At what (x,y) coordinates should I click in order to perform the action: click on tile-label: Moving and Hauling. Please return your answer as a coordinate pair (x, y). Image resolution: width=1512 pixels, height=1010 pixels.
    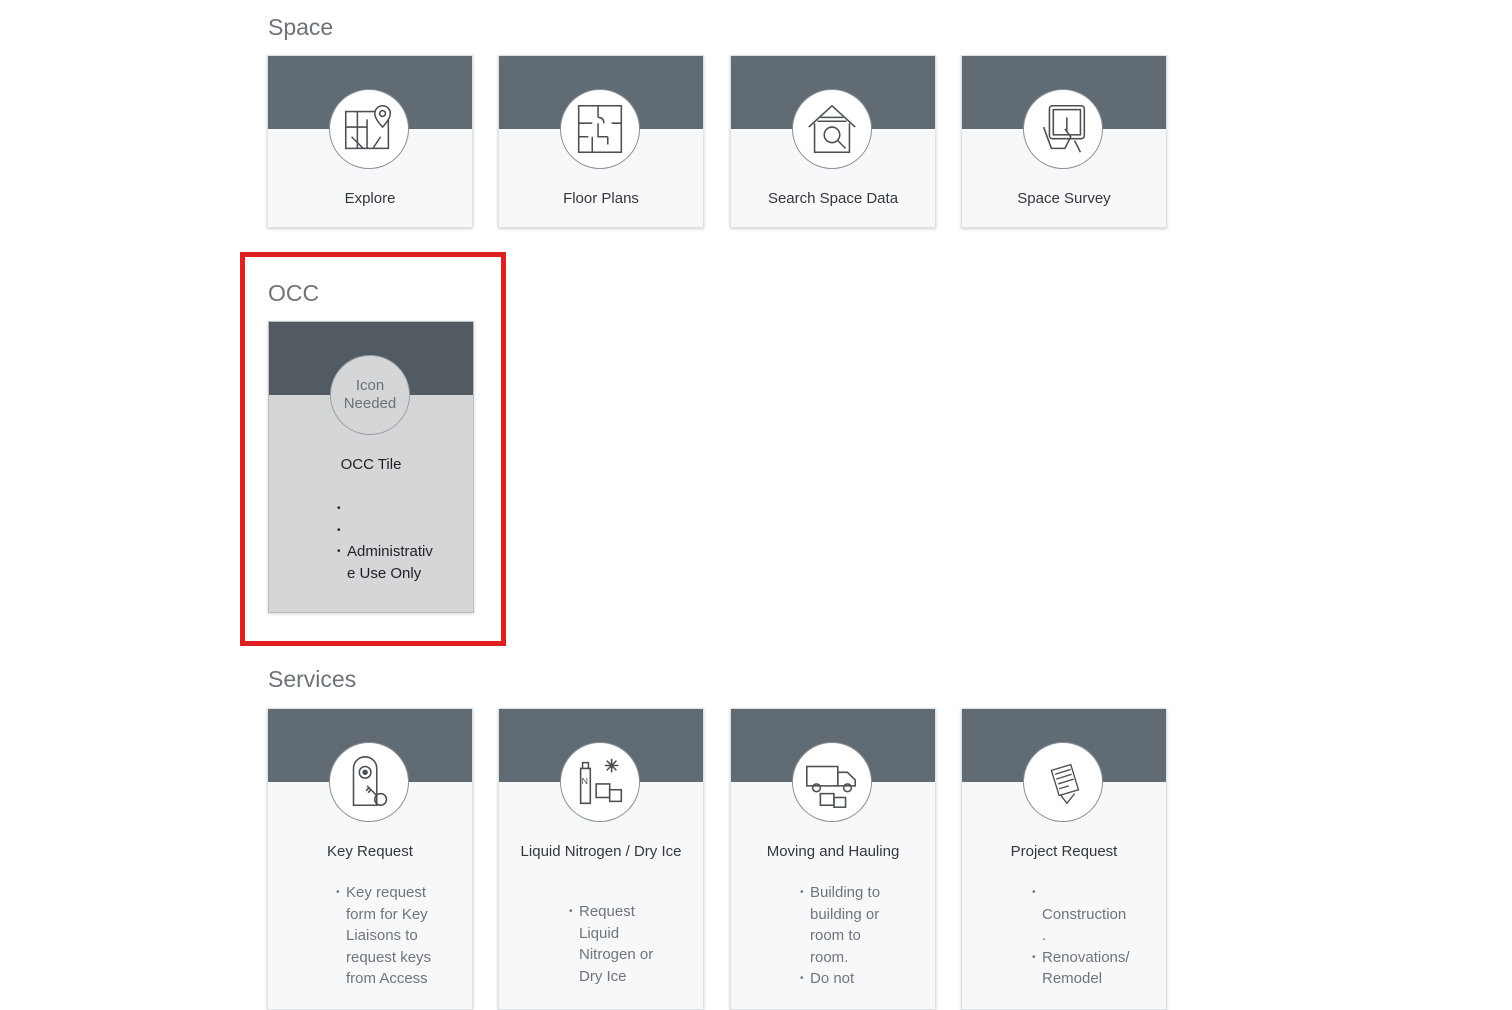
    Looking at the image, I should click on (833, 851).